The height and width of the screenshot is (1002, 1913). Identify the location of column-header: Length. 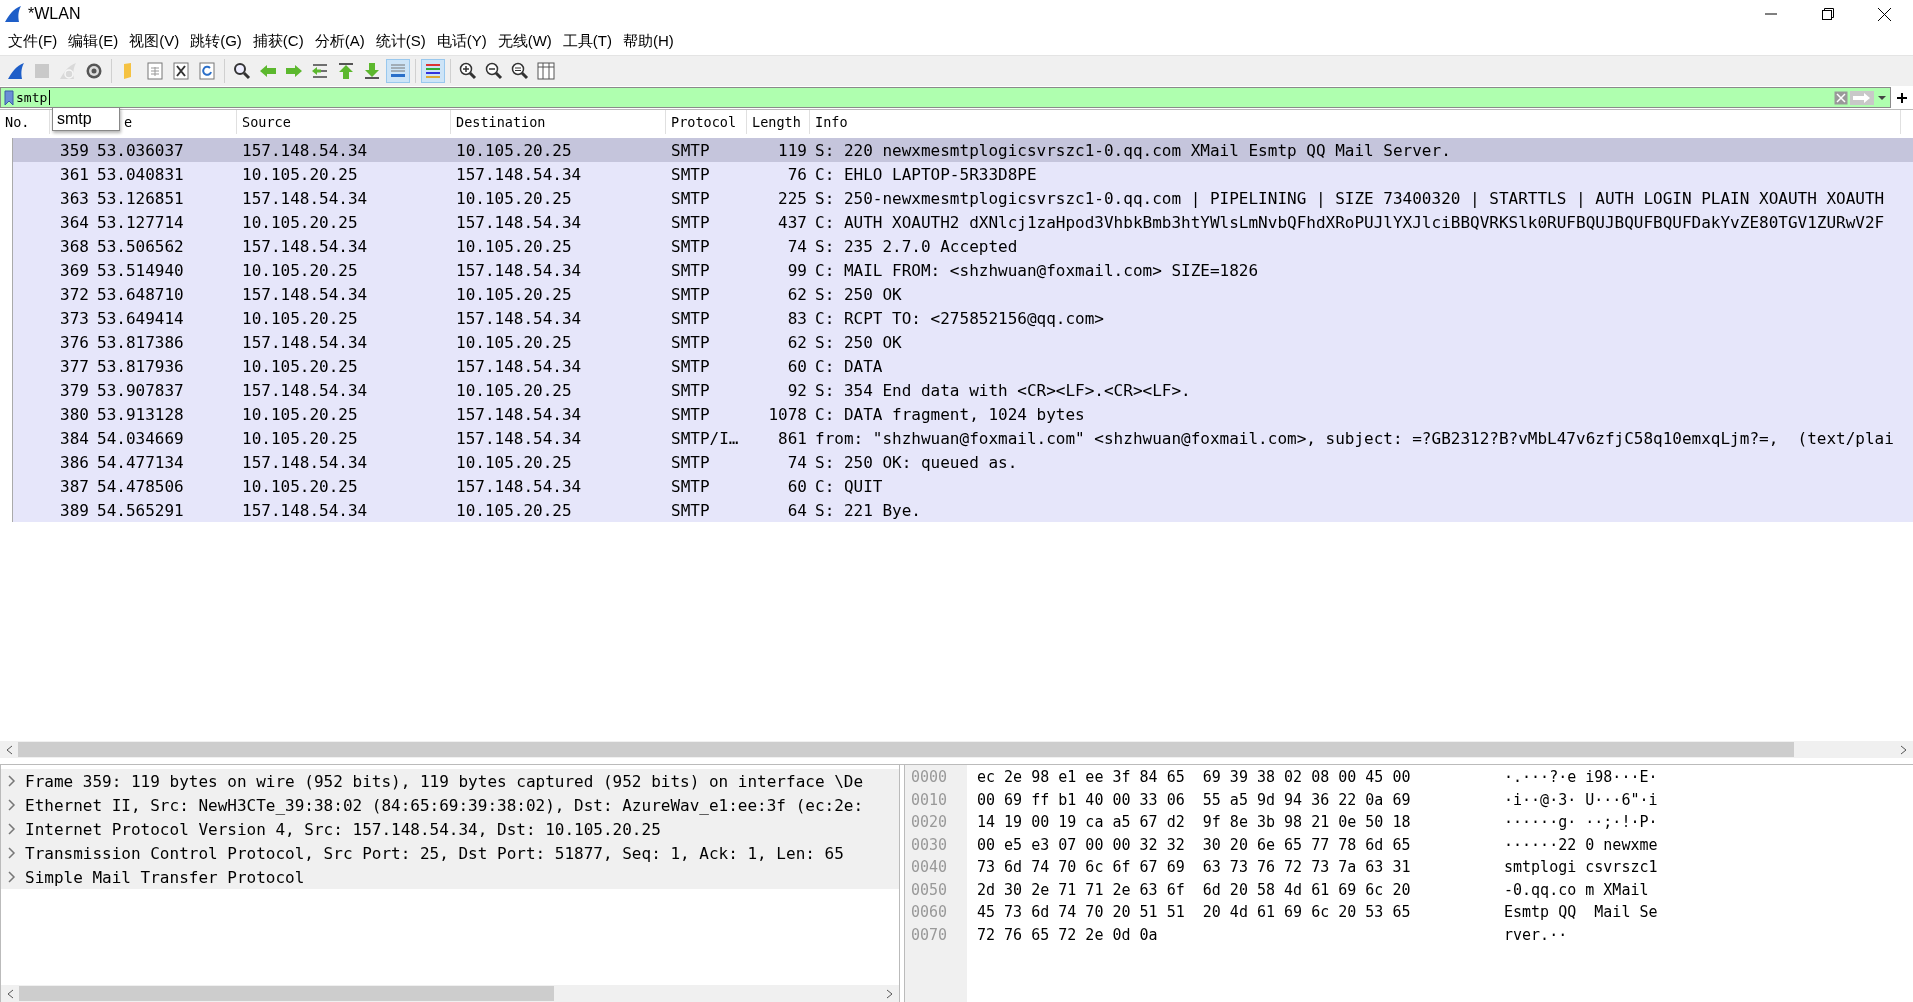
(778, 122).